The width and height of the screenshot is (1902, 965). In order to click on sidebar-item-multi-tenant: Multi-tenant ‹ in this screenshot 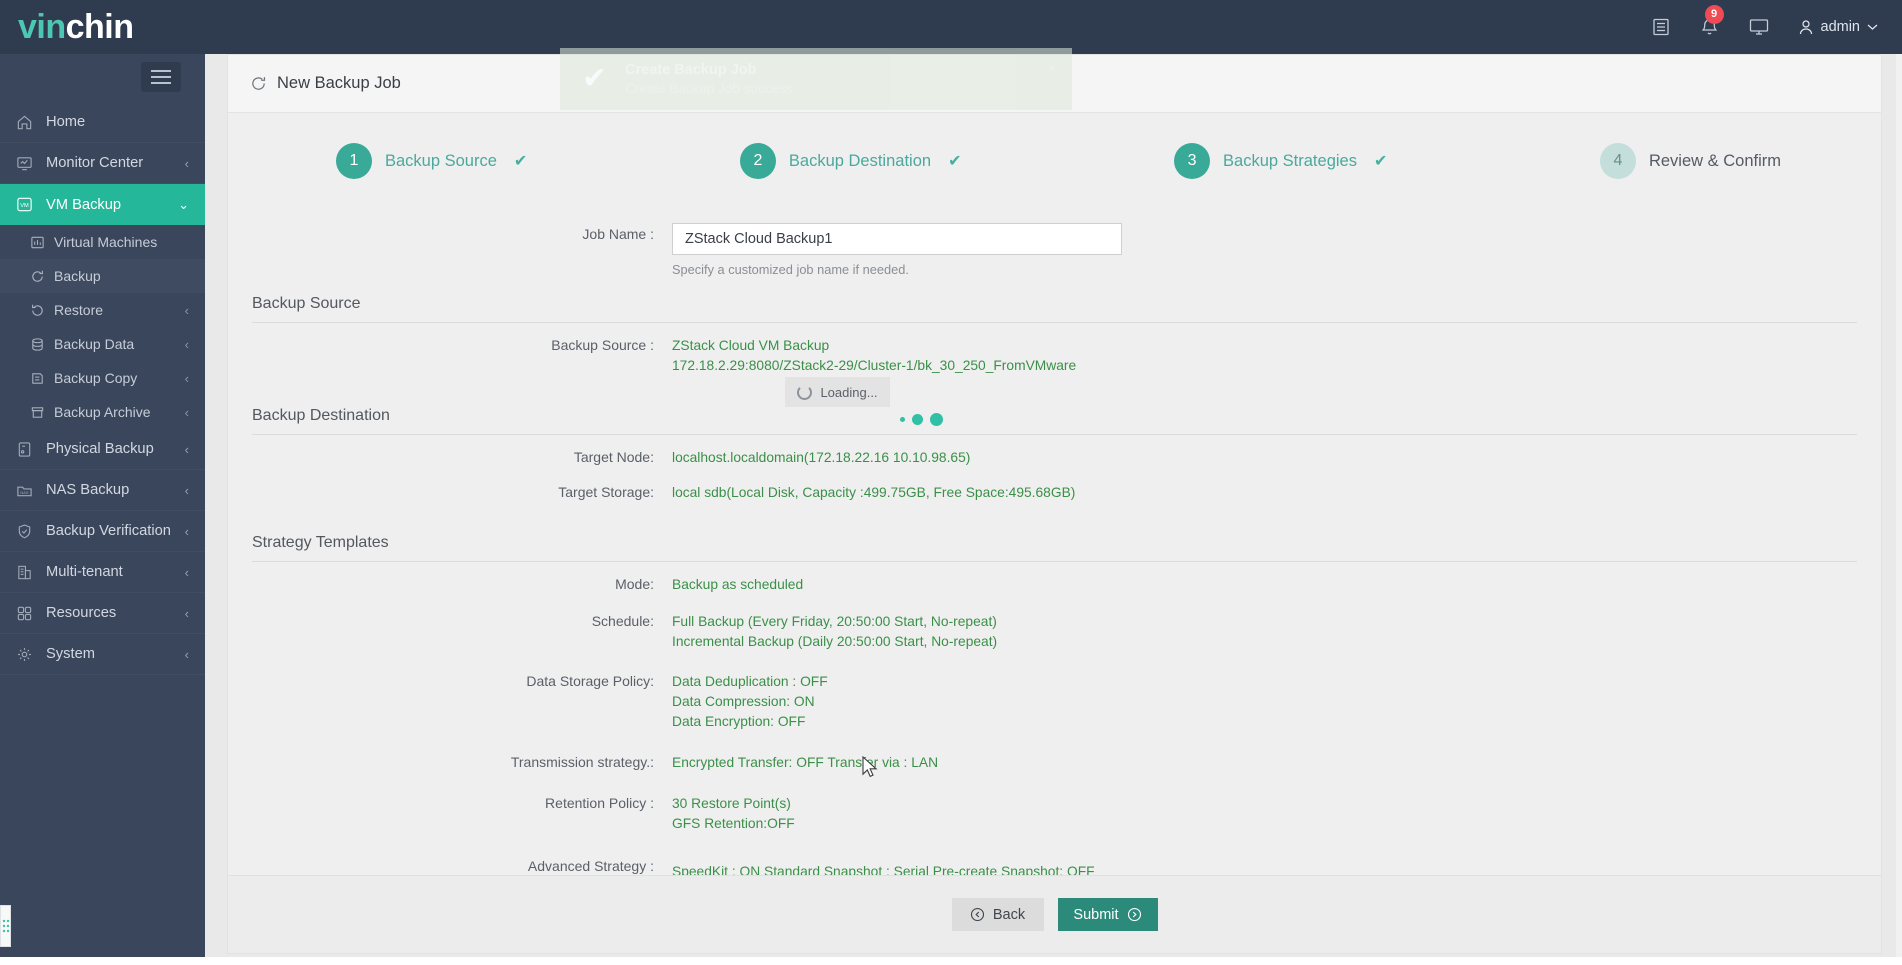, I will do `click(102, 572)`.